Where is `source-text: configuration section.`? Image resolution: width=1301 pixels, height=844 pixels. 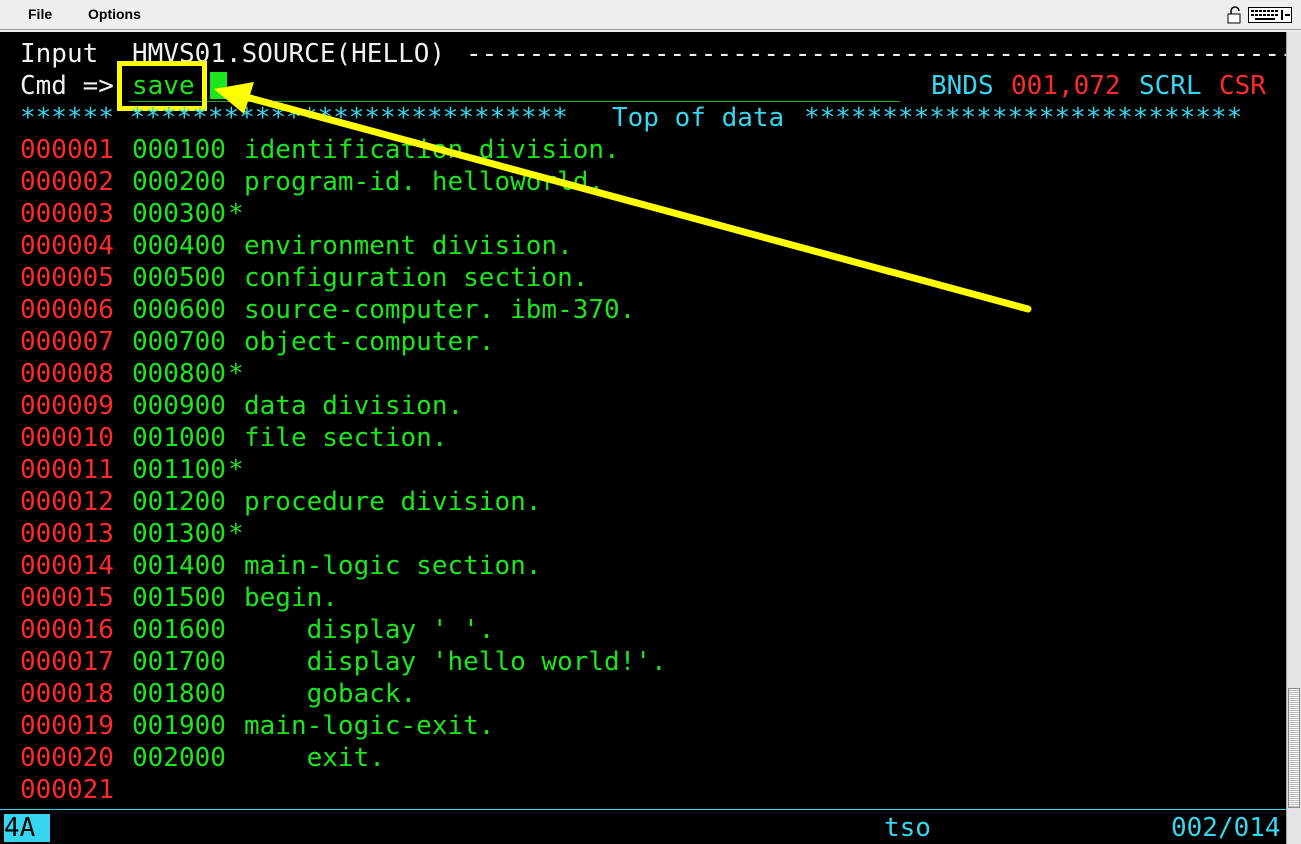
source-text: configuration section. is located at coordinates (416, 278).